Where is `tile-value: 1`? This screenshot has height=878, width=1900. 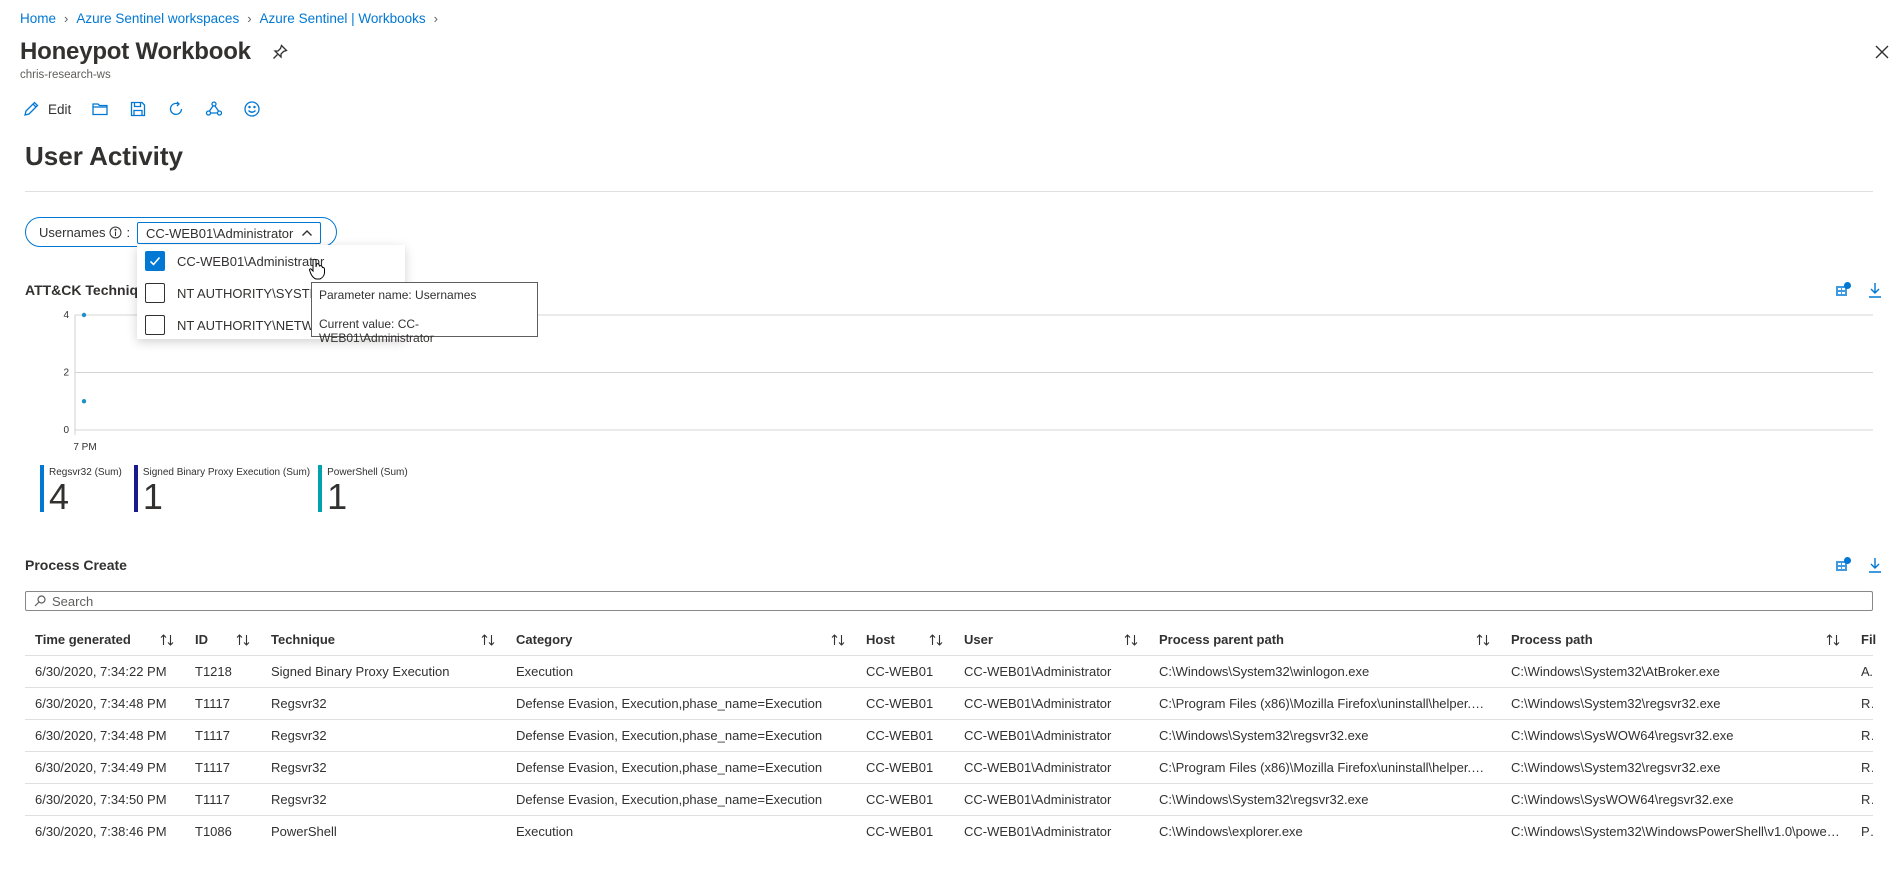 tile-value: 1 is located at coordinates (337, 496).